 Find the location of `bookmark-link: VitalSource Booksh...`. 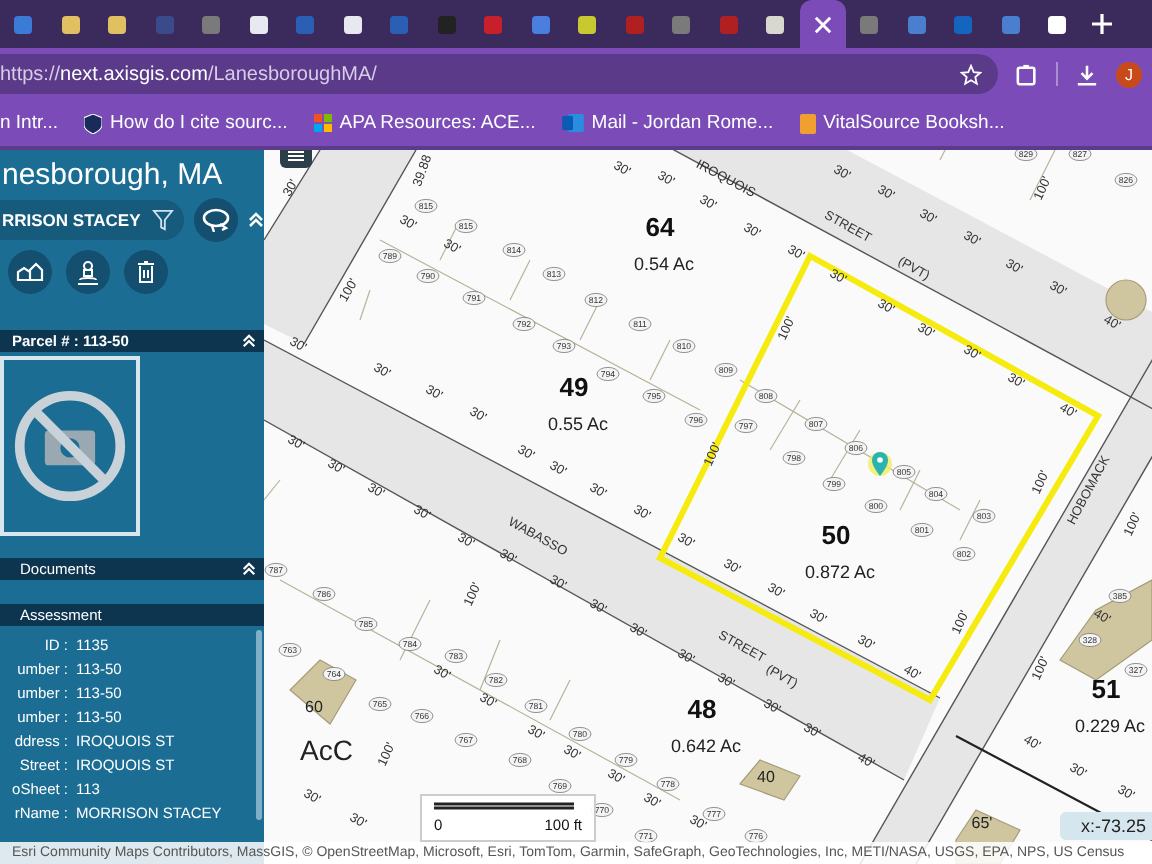

bookmark-link: VitalSource Booksh... is located at coordinates (902, 123).